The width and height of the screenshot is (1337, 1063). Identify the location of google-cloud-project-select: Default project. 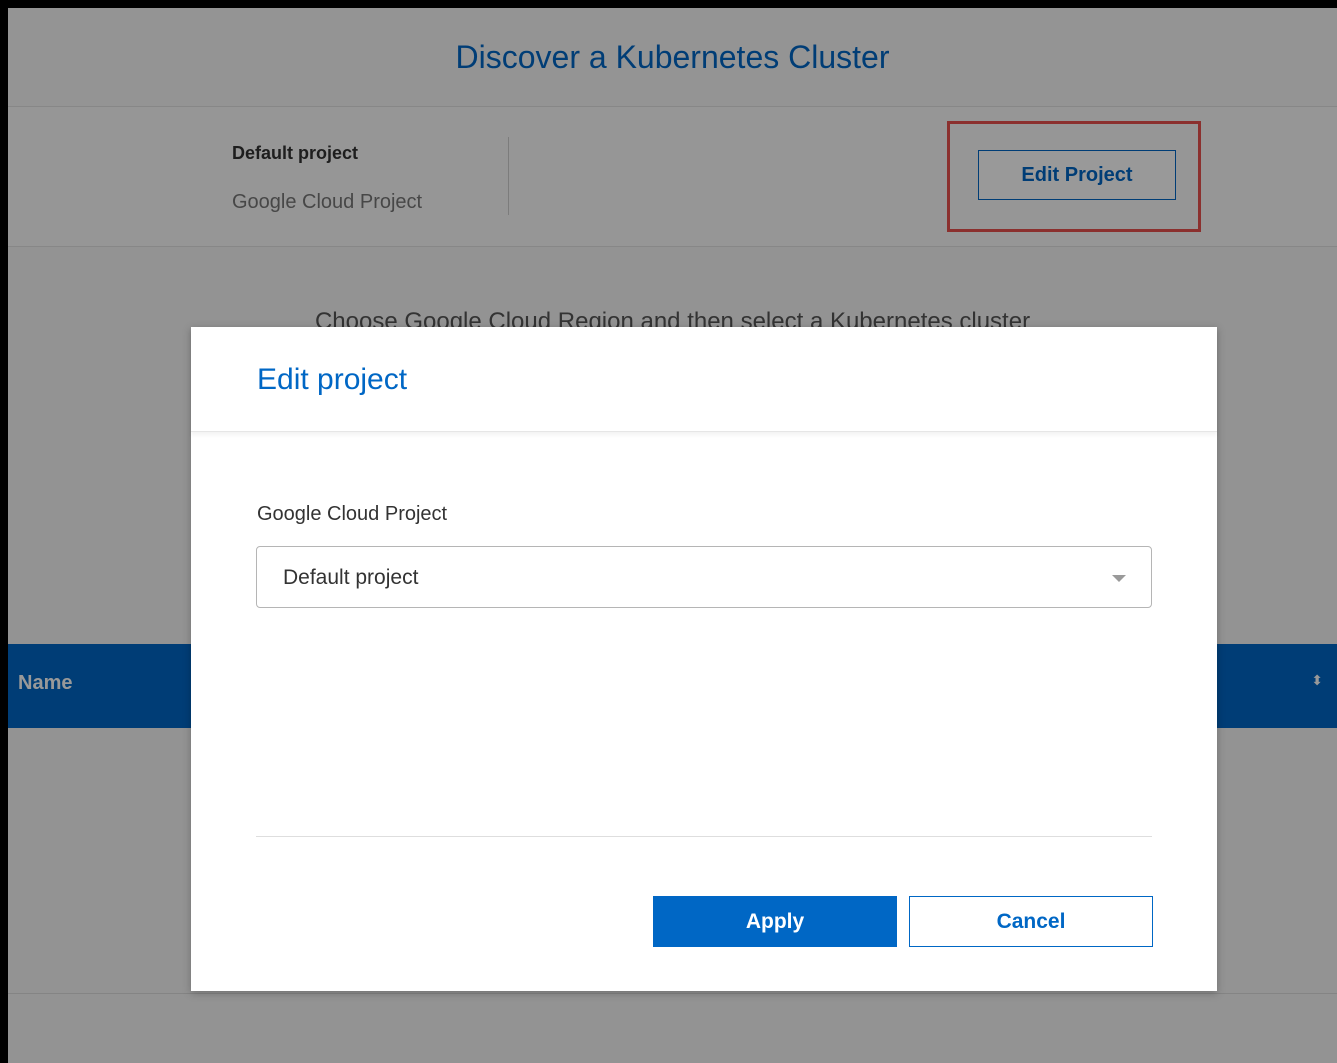
(704, 577).